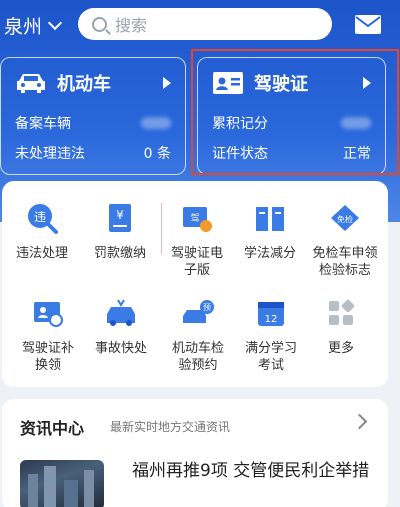 The height and width of the screenshot is (507, 400). I want to click on license-status-value: 正常, so click(357, 154).